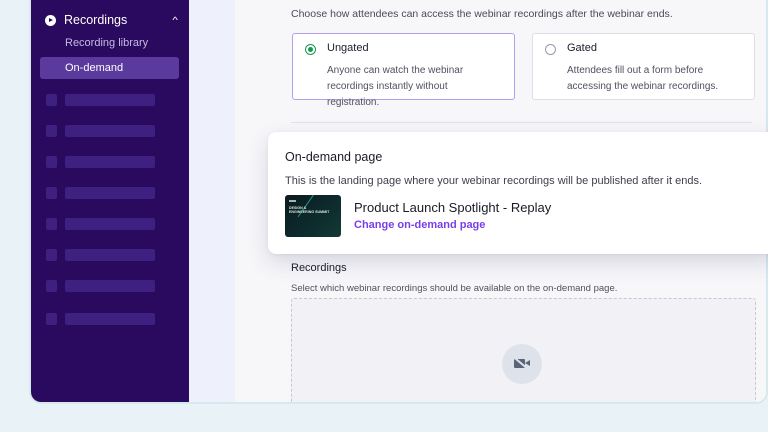 The height and width of the screenshot is (432, 768). What do you see at coordinates (319, 268) in the screenshot?
I see `recordings-title: Recordings` at bounding box center [319, 268].